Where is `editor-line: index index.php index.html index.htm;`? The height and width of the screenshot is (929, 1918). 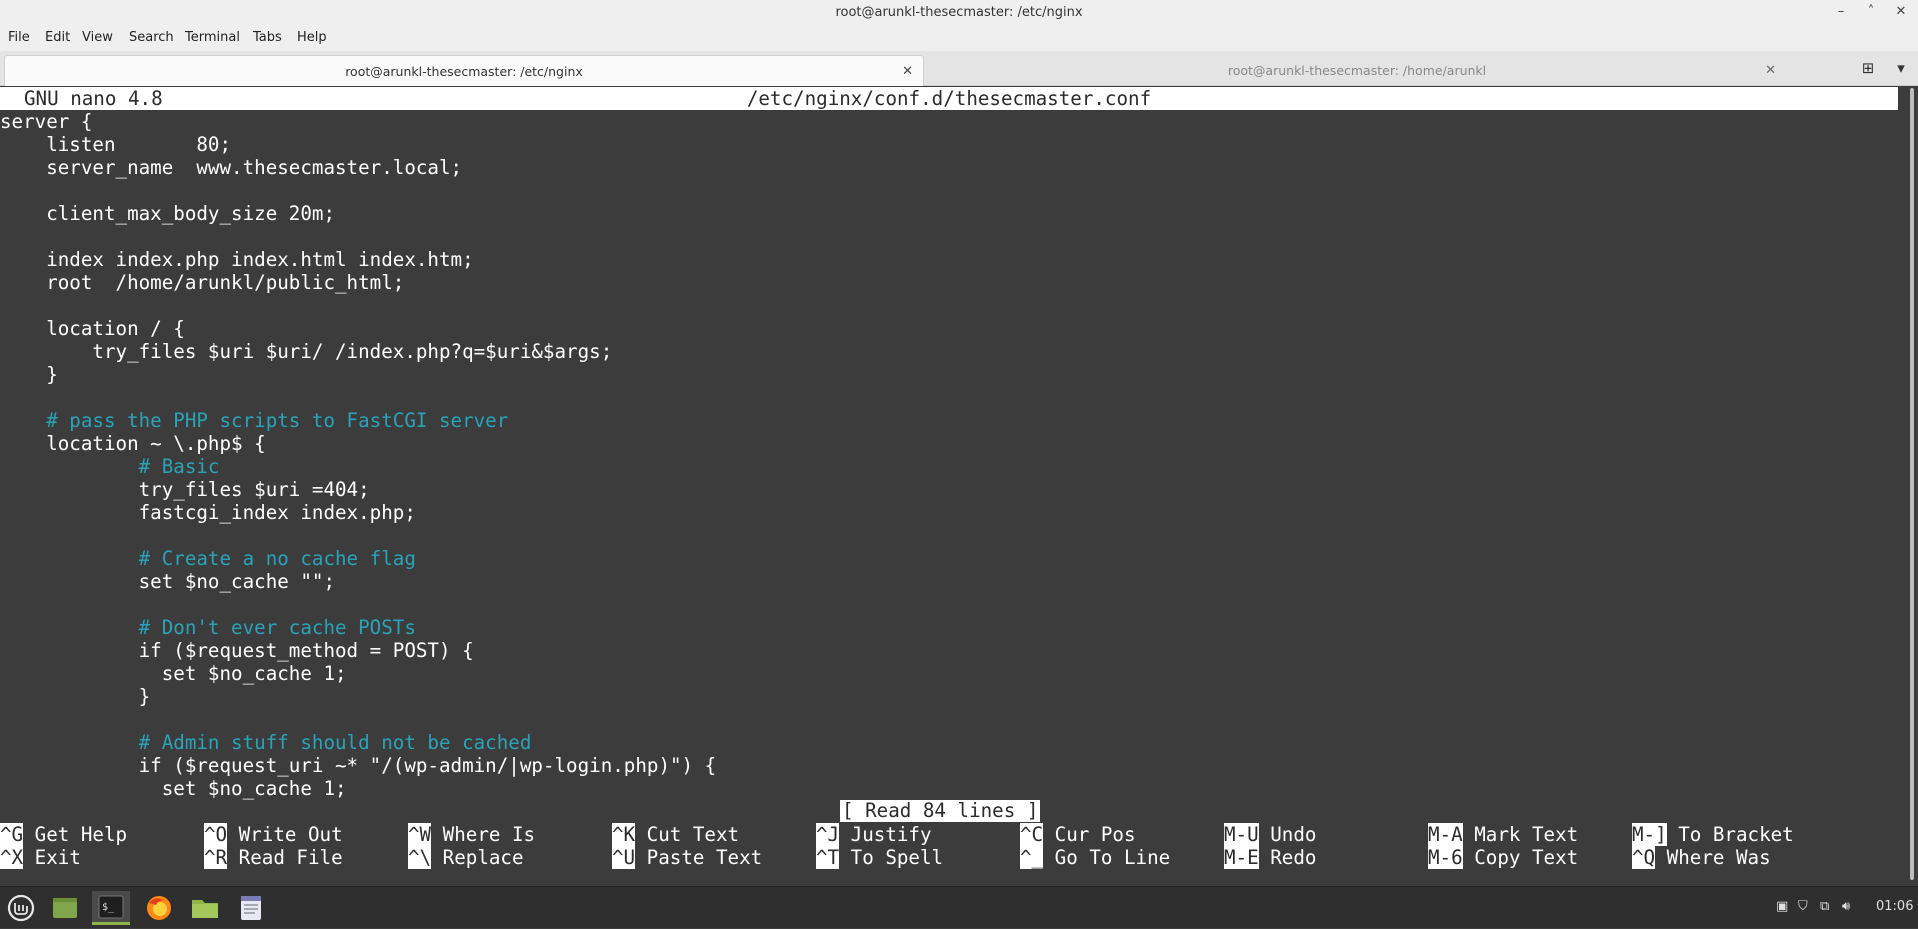
editor-line: index index.php index.html index.htm; is located at coordinates (237, 259).